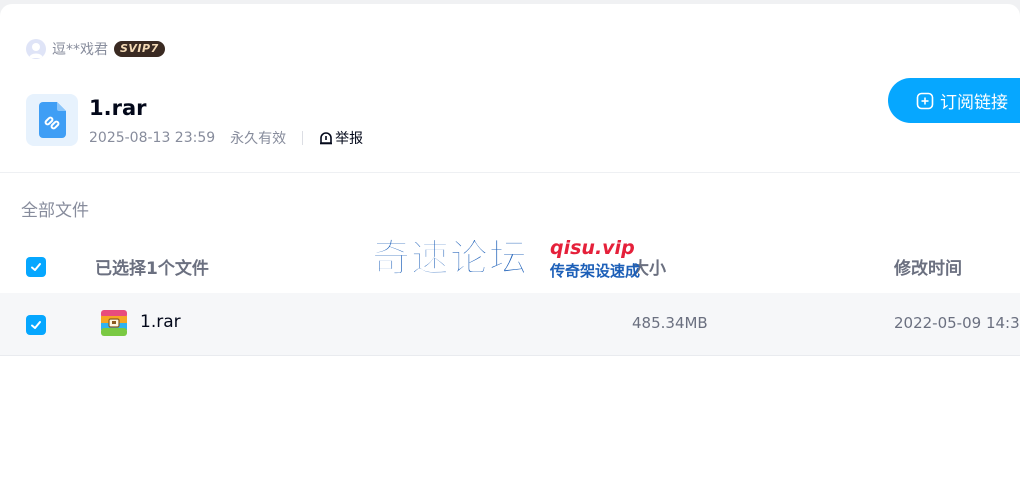  I want to click on breadcrumb: 全部文件, so click(55, 208).